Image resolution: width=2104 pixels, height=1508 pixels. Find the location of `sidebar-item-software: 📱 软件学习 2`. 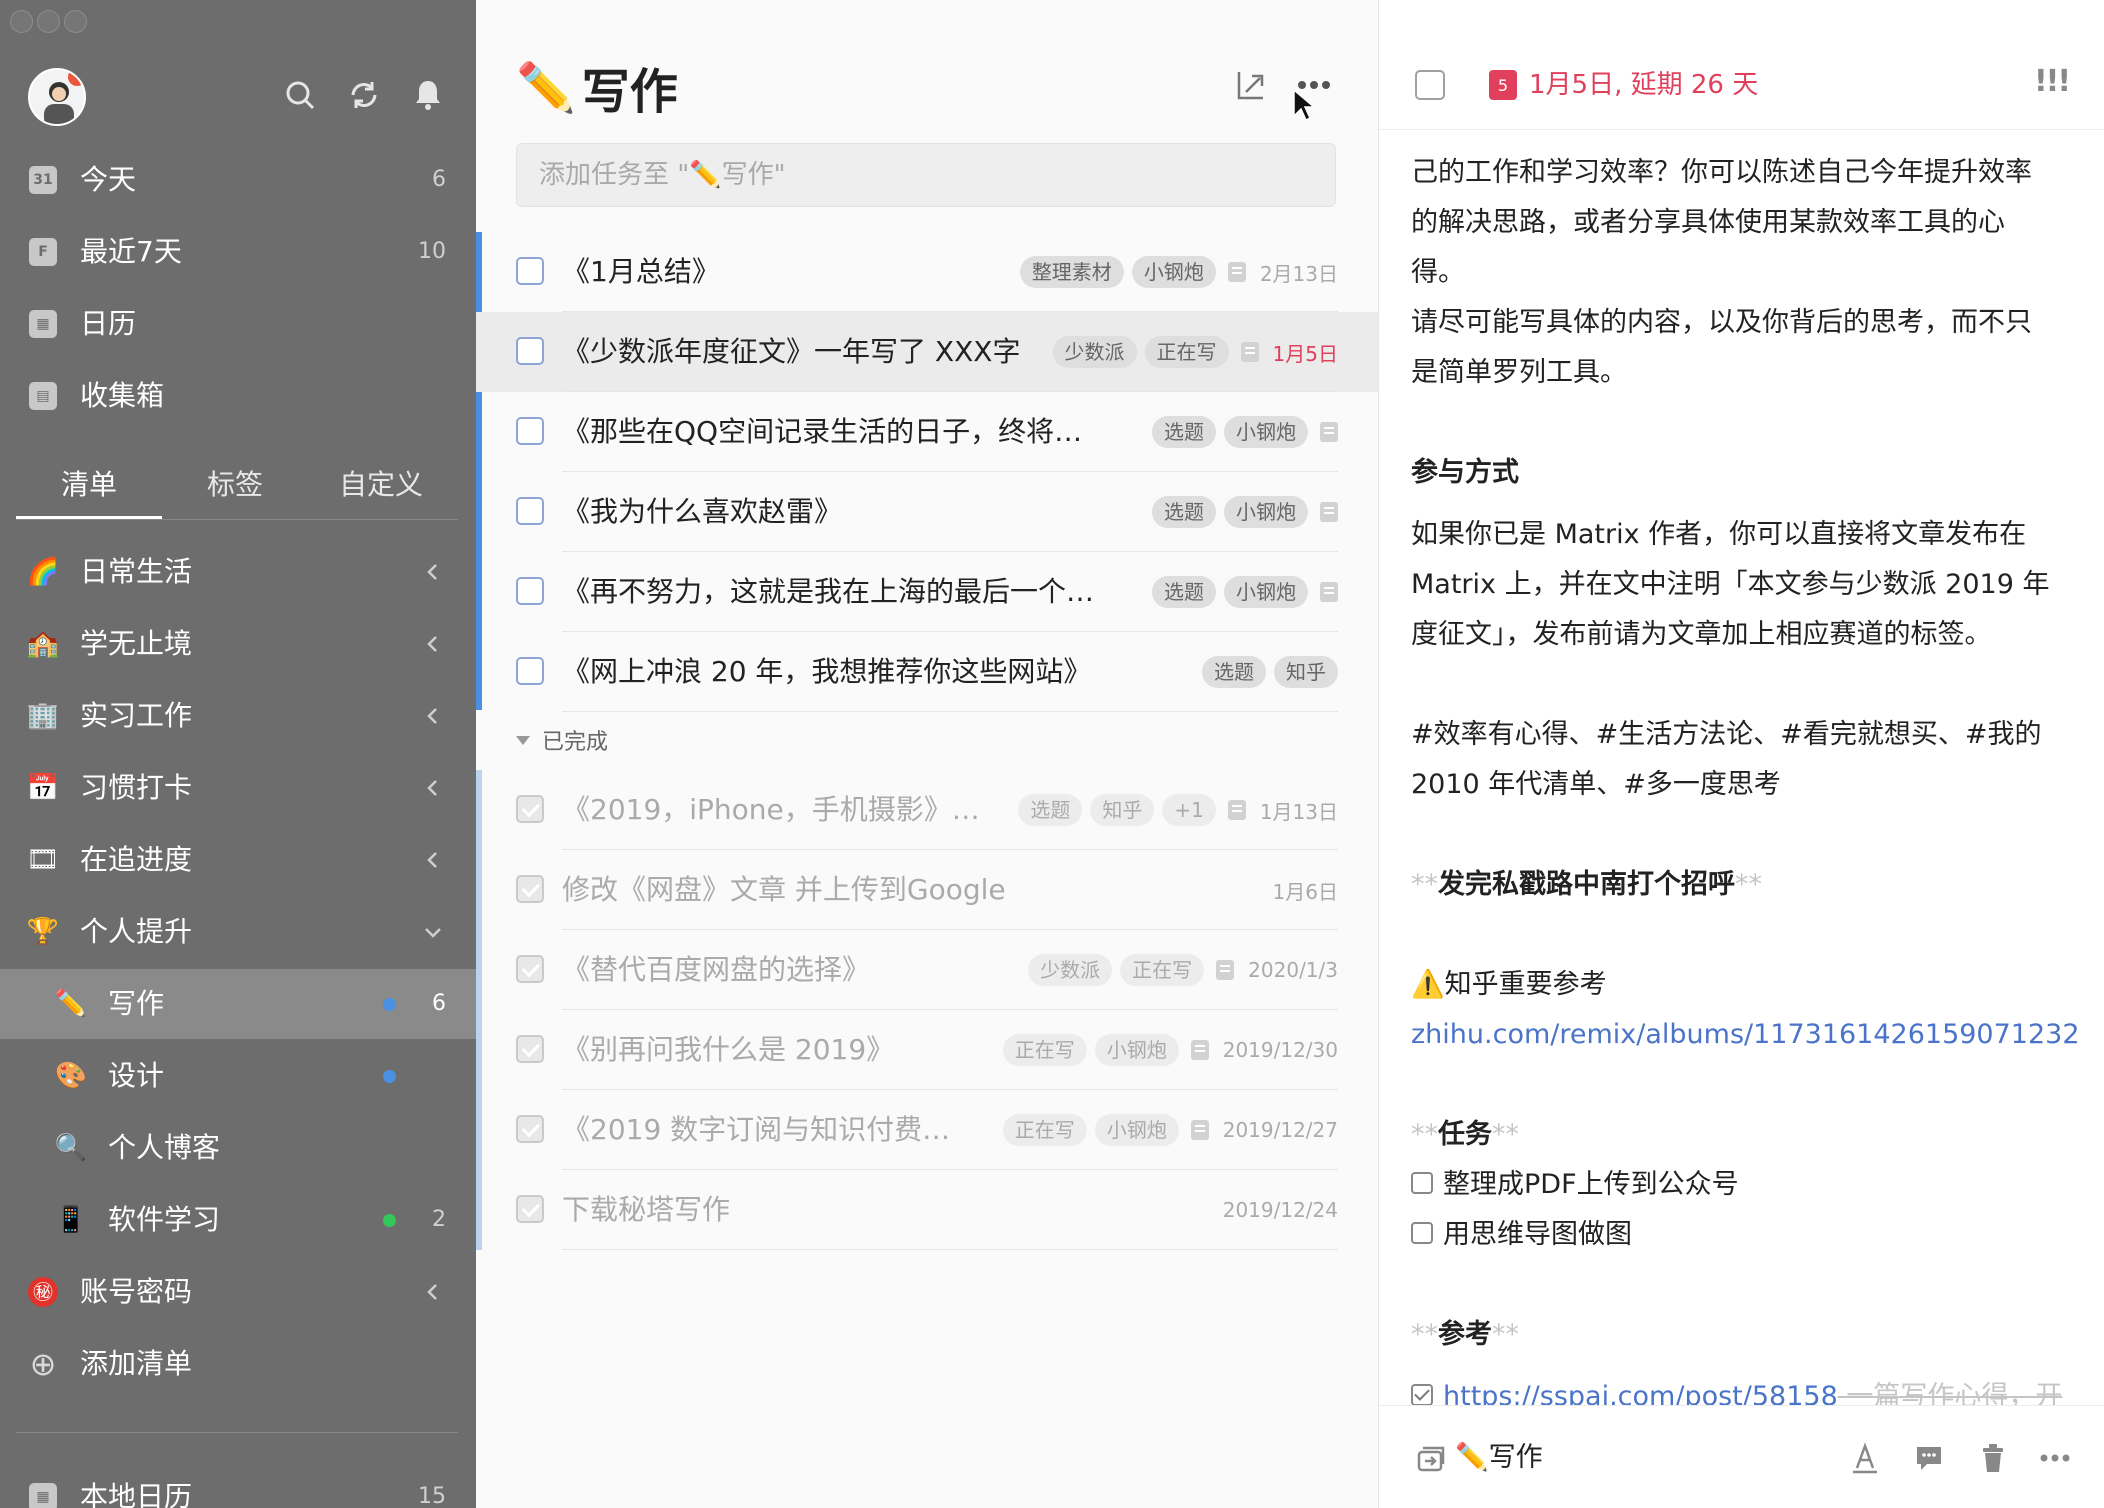

sidebar-item-software: 📱 软件学习 2 is located at coordinates (238, 1220).